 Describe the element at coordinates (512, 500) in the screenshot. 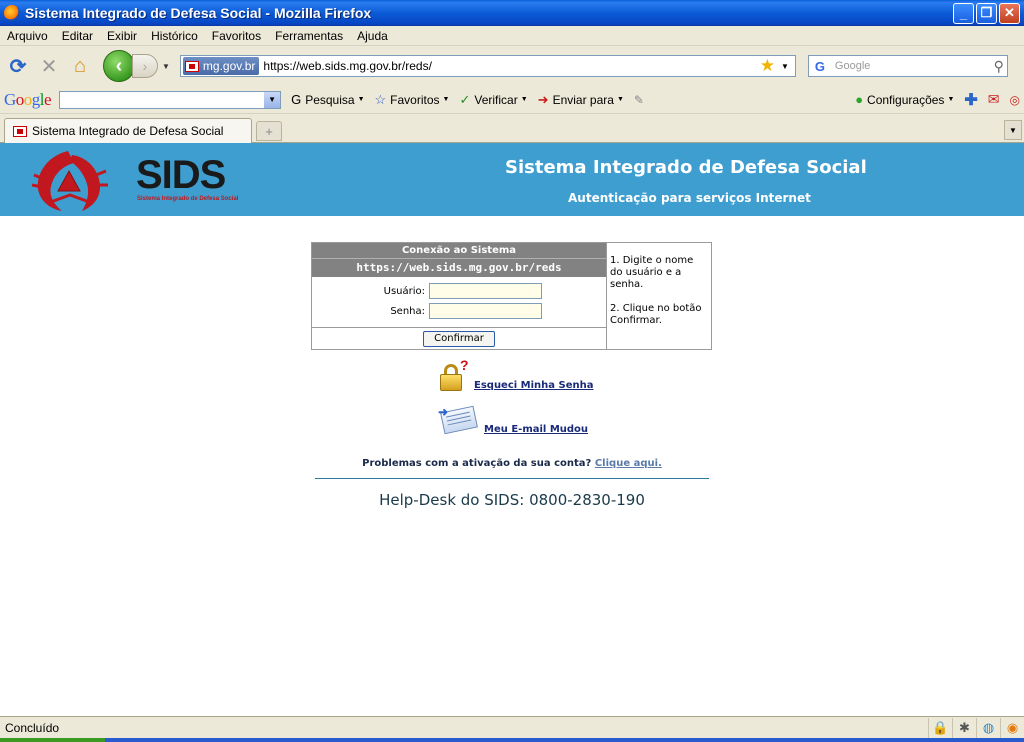

I see `helpdesk-phone: Help-Desk do SIDS: 0800-2830-190` at that location.